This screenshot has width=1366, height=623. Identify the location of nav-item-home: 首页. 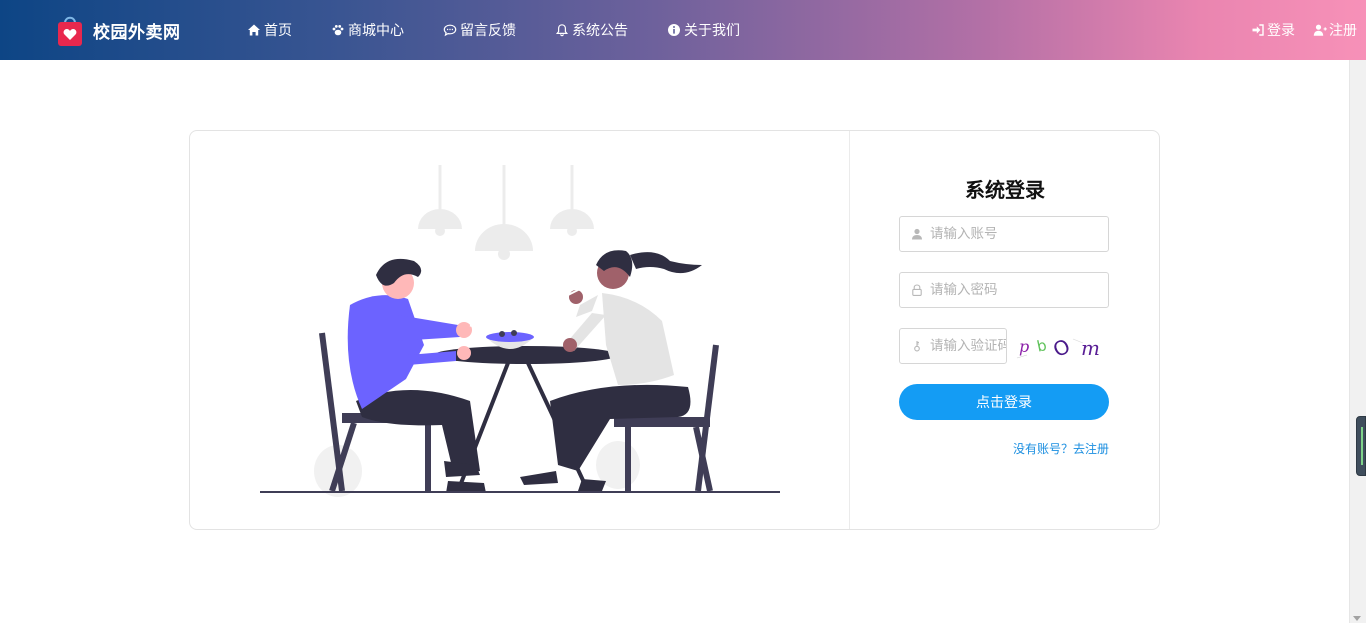
(269, 30).